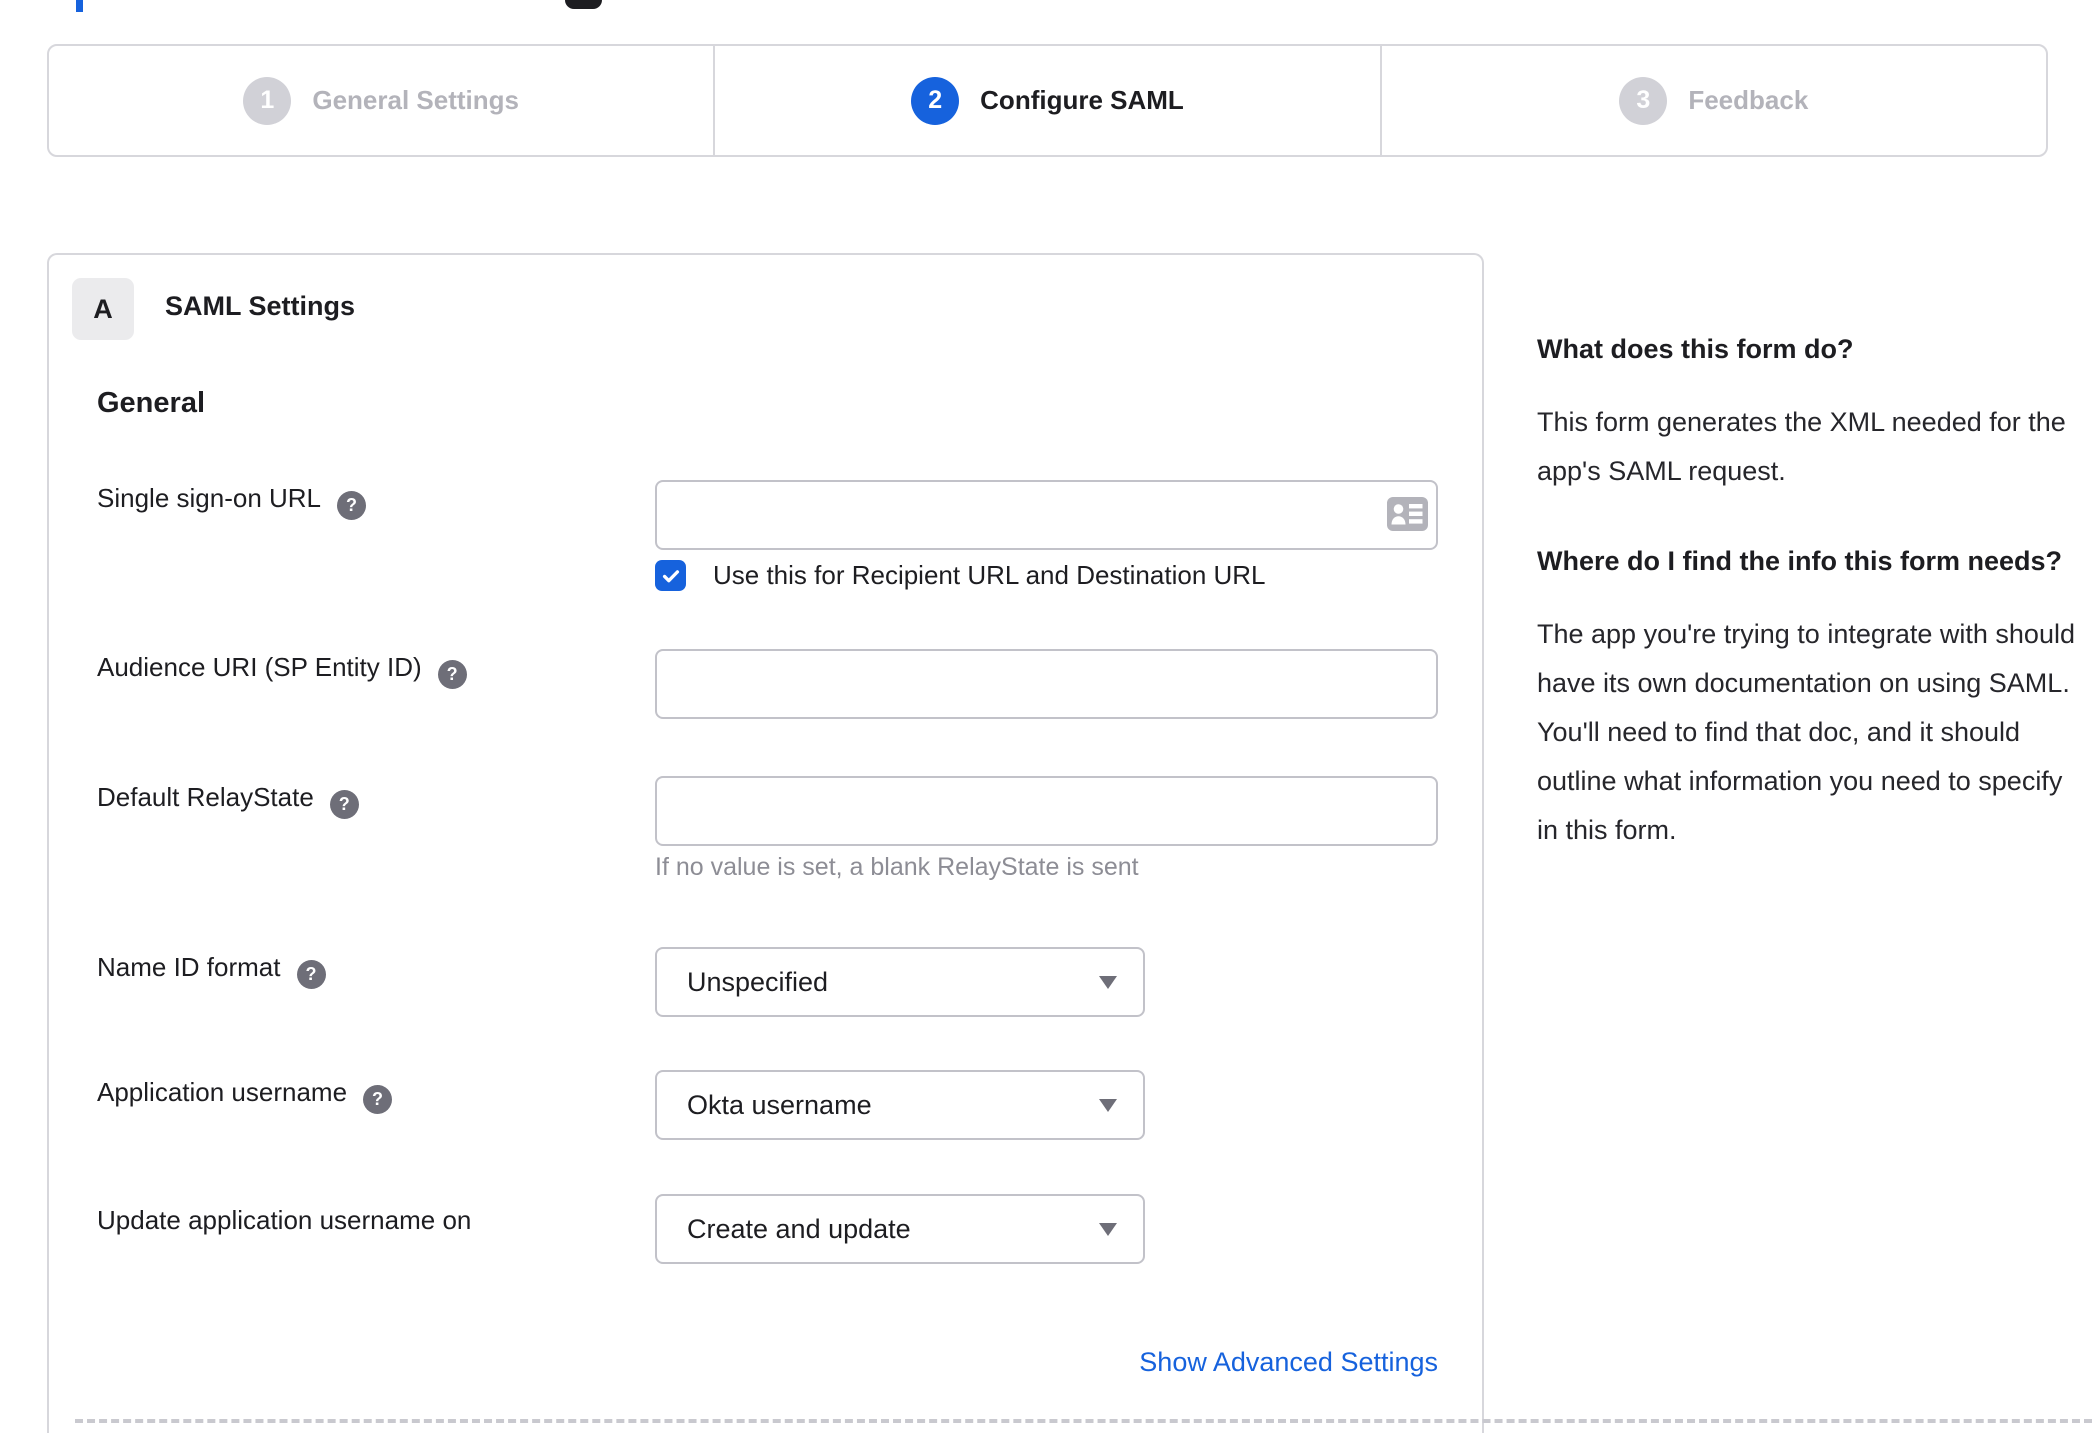  Describe the element at coordinates (1046, 811) in the screenshot. I see `relay-state-input` at that location.